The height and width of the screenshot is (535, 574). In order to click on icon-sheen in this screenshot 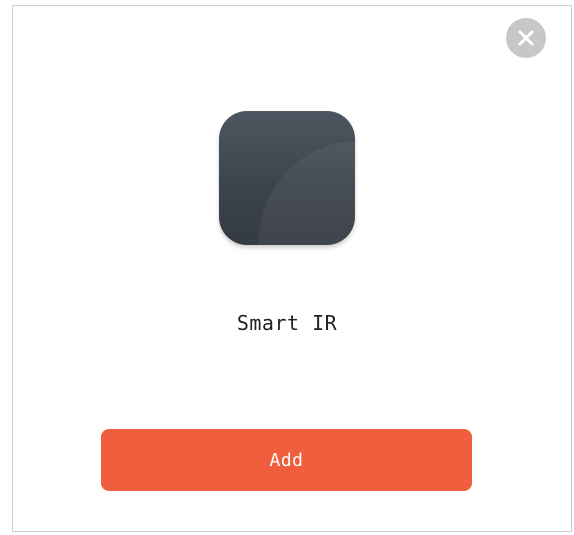, I will do `click(307, 193)`.